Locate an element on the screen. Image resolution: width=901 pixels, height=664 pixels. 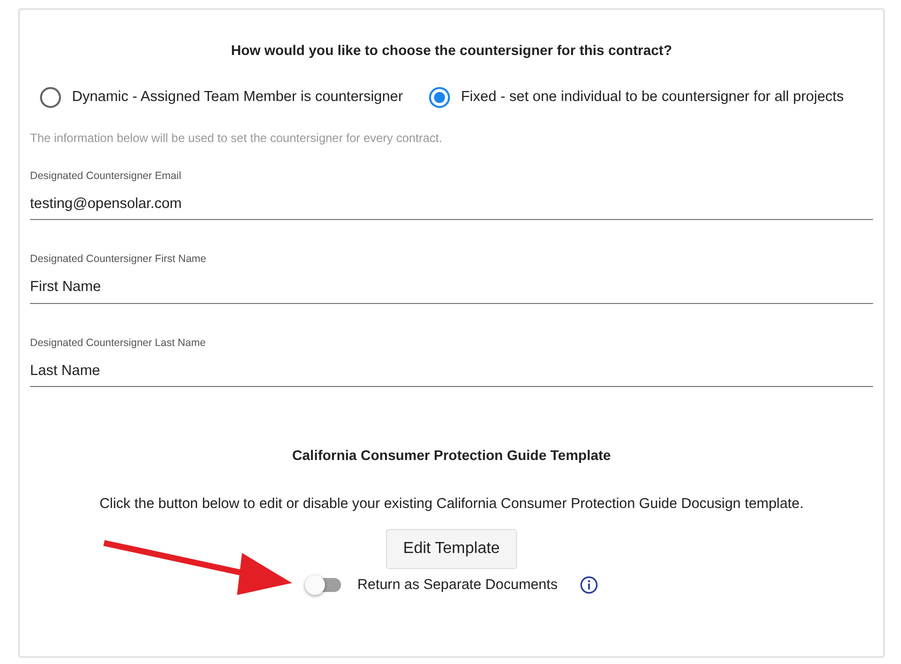
field-label: Designated Countersigner Email is located at coordinates (106, 176).